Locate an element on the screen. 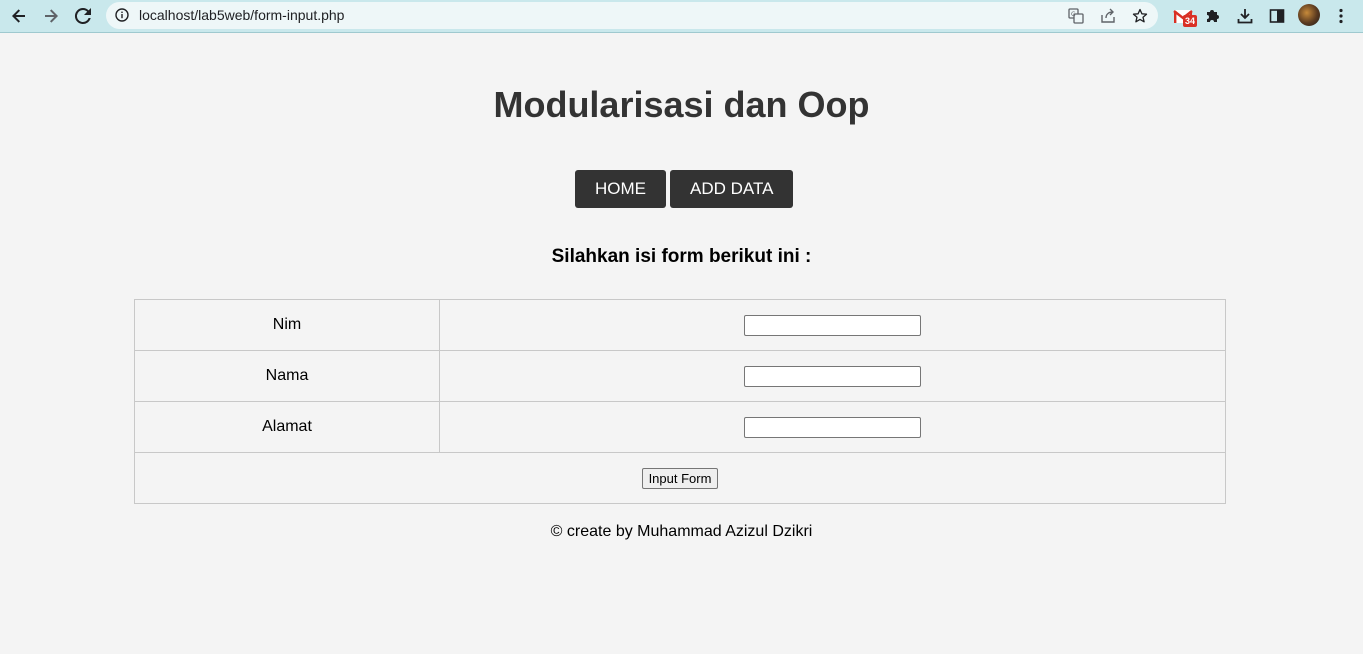 Image resolution: width=1363 pixels, height=654 pixels. nim-input is located at coordinates (832, 325).